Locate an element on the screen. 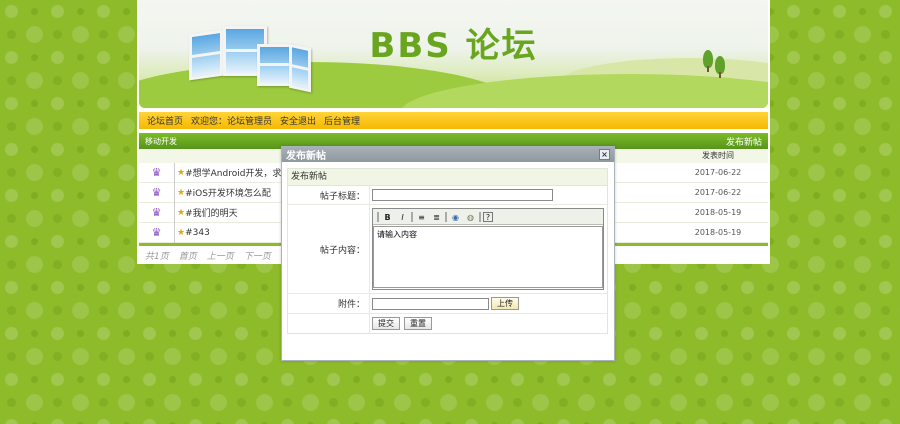 Image resolution: width=900 pixels, height=424 pixels. subject-label: 帖子标题： is located at coordinates (329, 195).